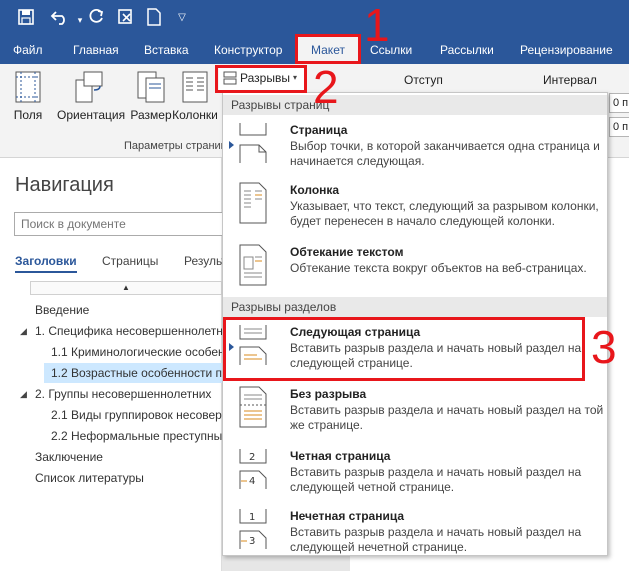 The width and height of the screenshot is (629, 571). I want to click on search-input, so click(121, 224).